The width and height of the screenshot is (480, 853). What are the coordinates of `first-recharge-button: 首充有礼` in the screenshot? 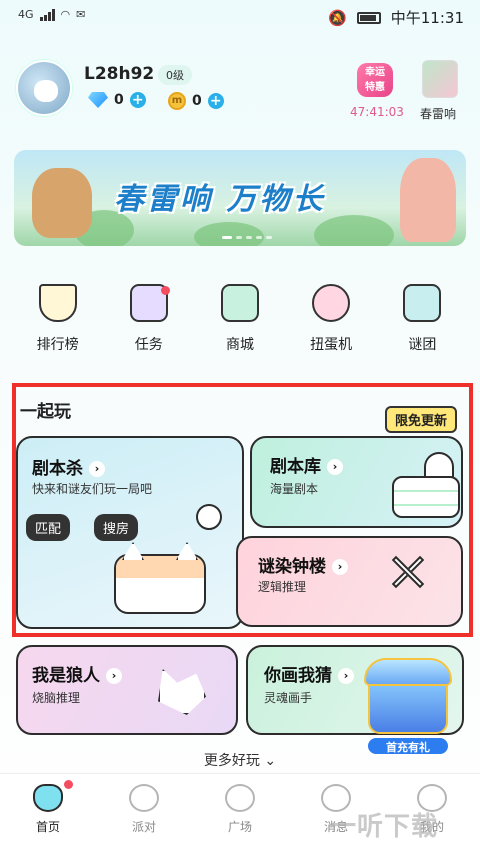 It's located at (408, 704).